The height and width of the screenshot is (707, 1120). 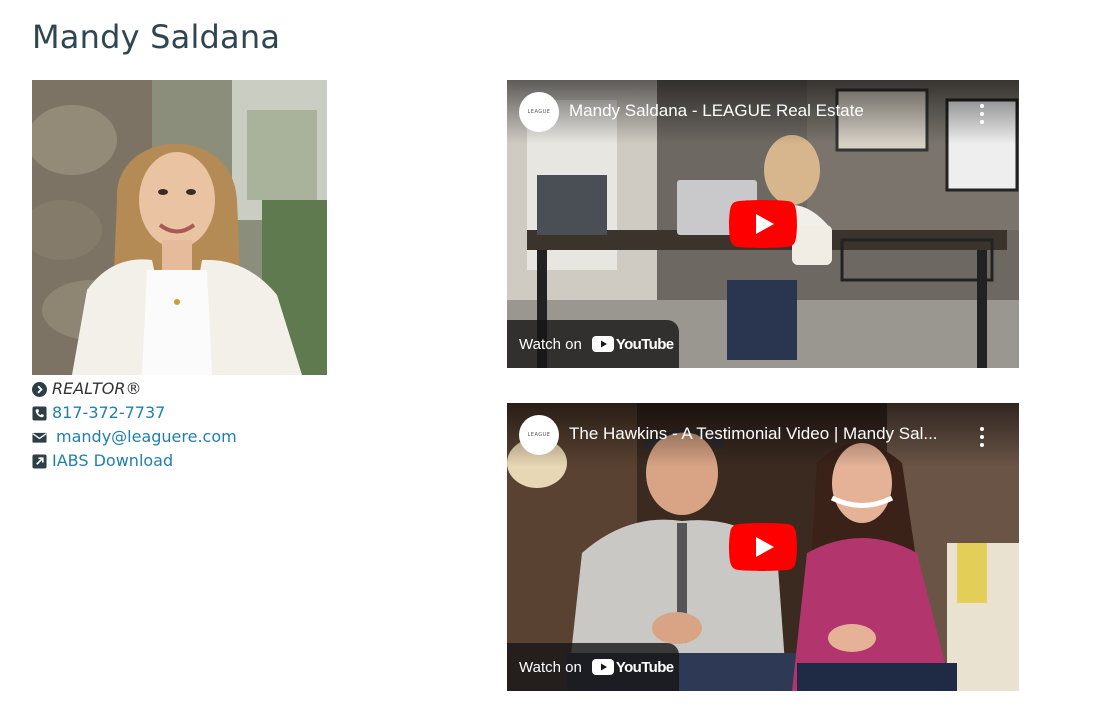 What do you see at coordinates (39, 461) in the screenshot?
I see `external-link-square-icon` at bounding box center [39, 461].